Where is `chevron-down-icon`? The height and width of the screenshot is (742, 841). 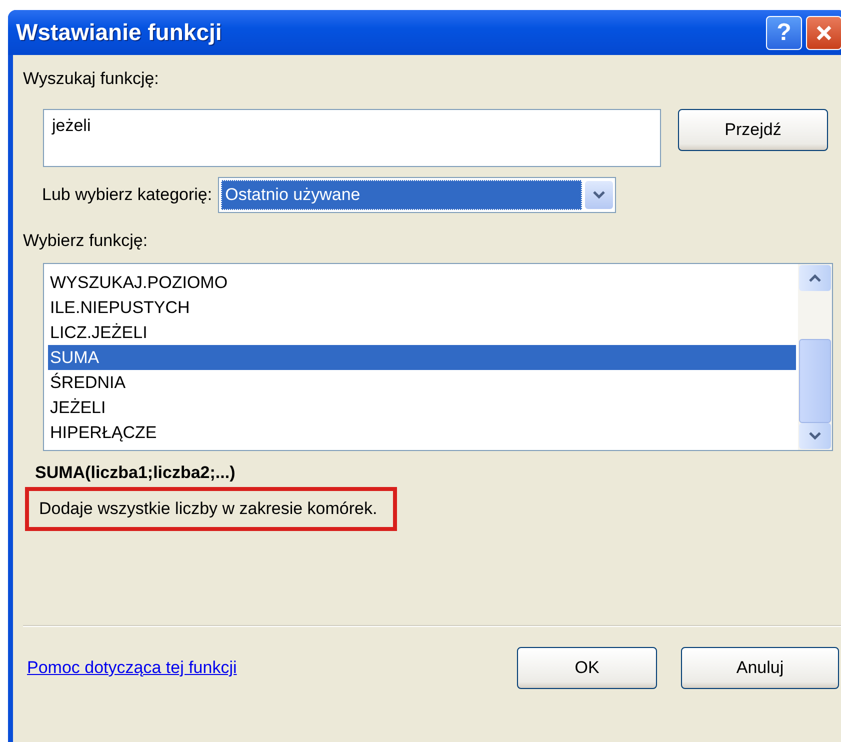
chevron-down-icon is located at coordinates (599, 195).